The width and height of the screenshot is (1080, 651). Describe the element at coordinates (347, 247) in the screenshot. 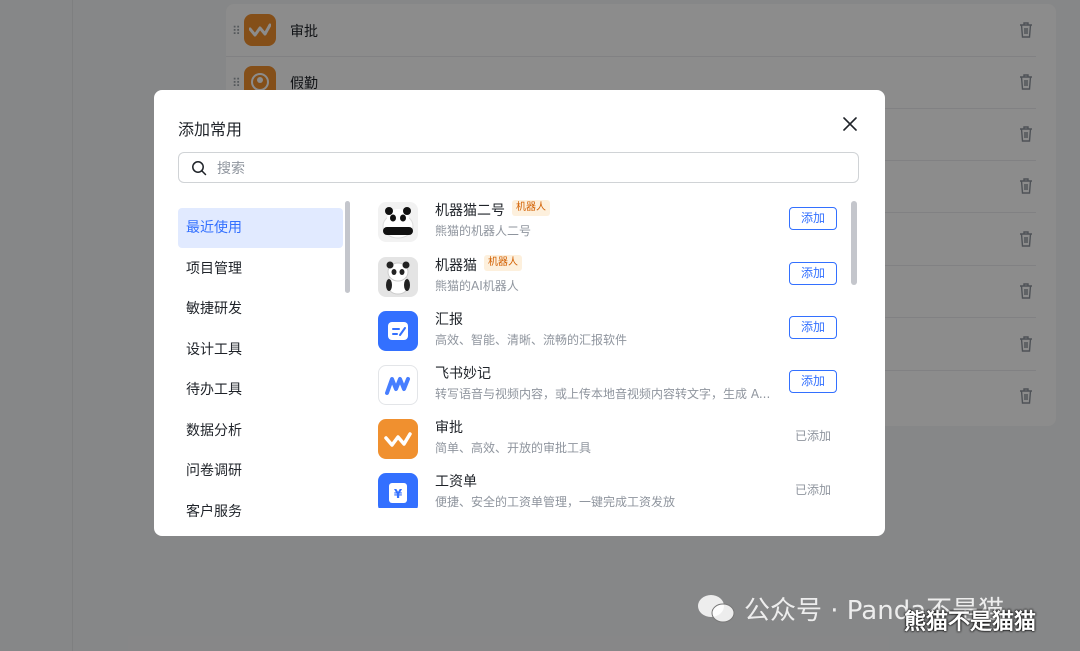

I see `category-scrollbar` at that location.